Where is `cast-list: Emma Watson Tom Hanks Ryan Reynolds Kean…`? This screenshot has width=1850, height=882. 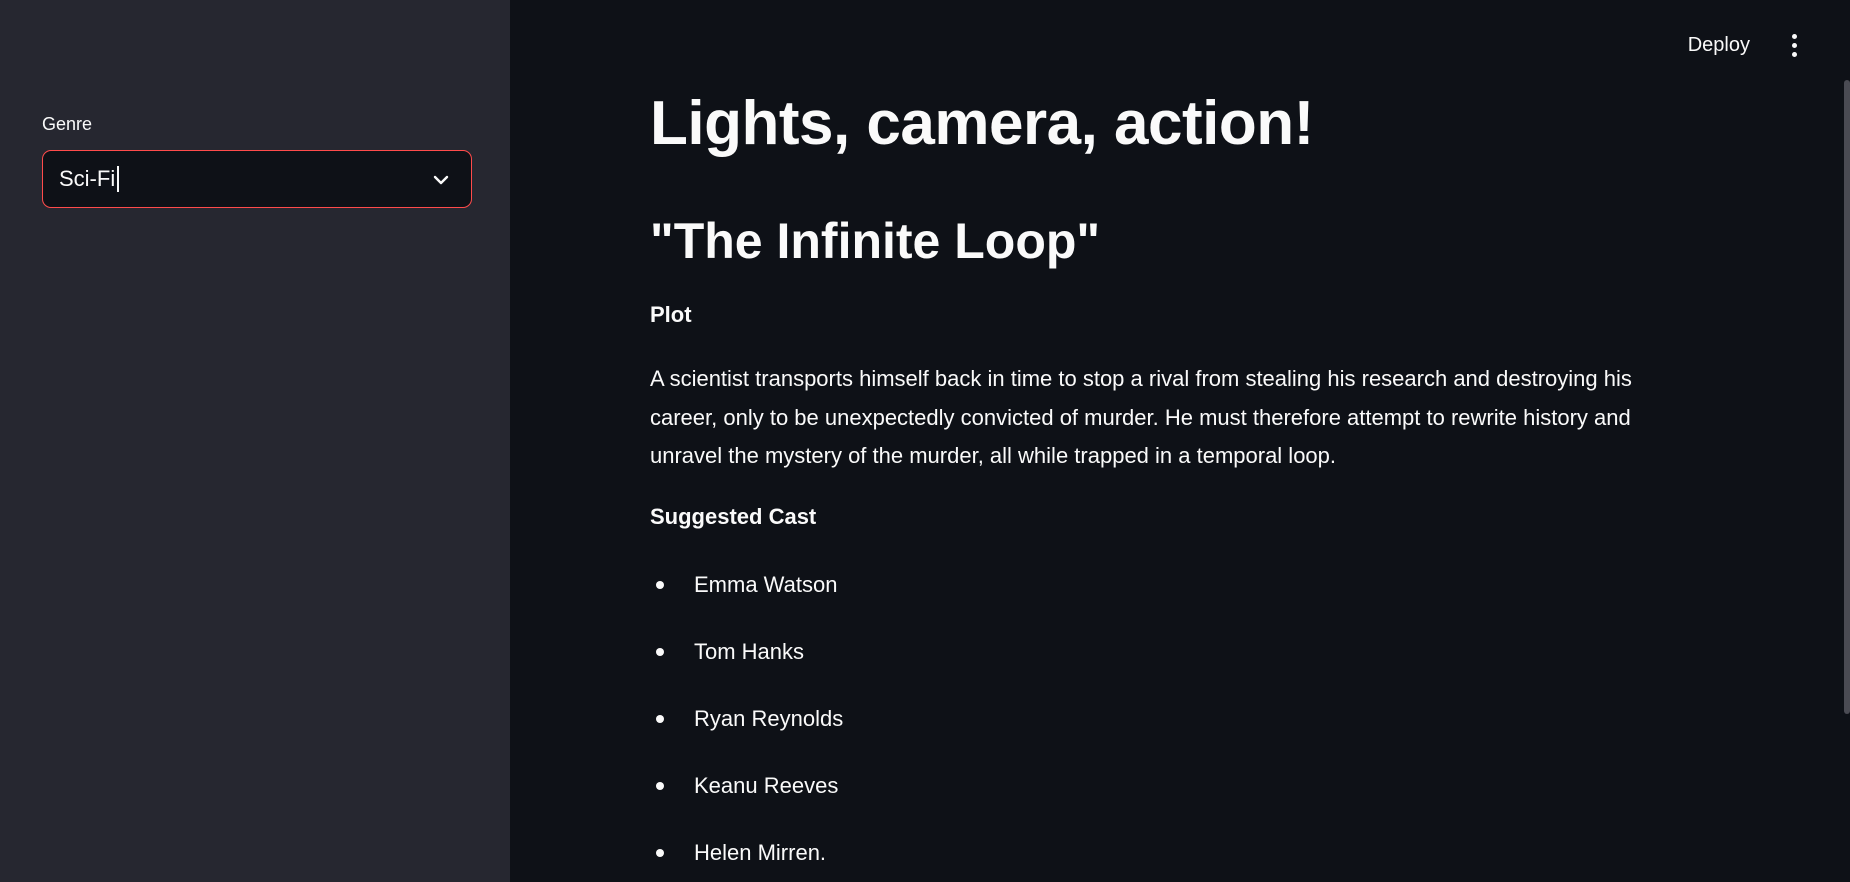
cast-list: Emma Watson Tom Hanks Ryan Reynolds Kean… is located at coordinates (746, 723).